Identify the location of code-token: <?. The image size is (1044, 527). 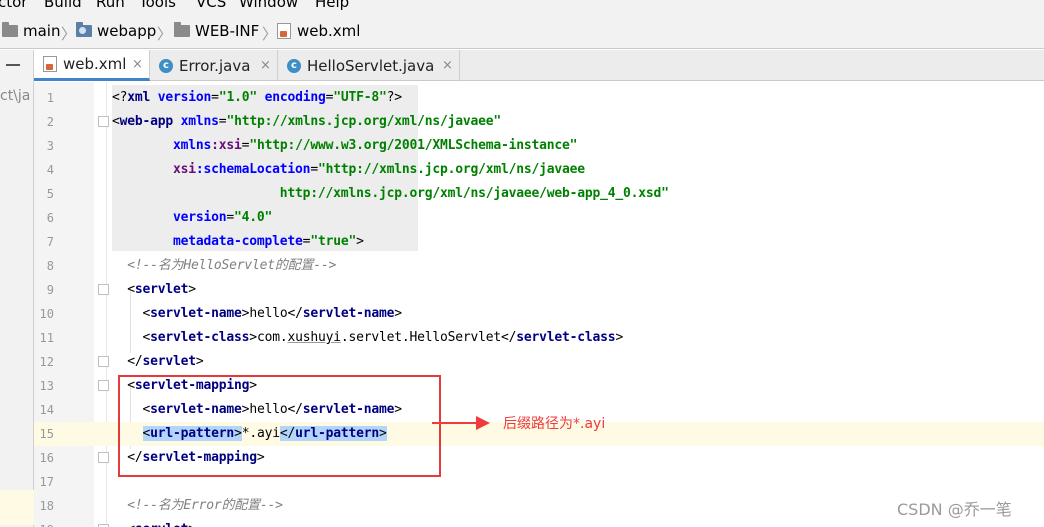
(120, 97).